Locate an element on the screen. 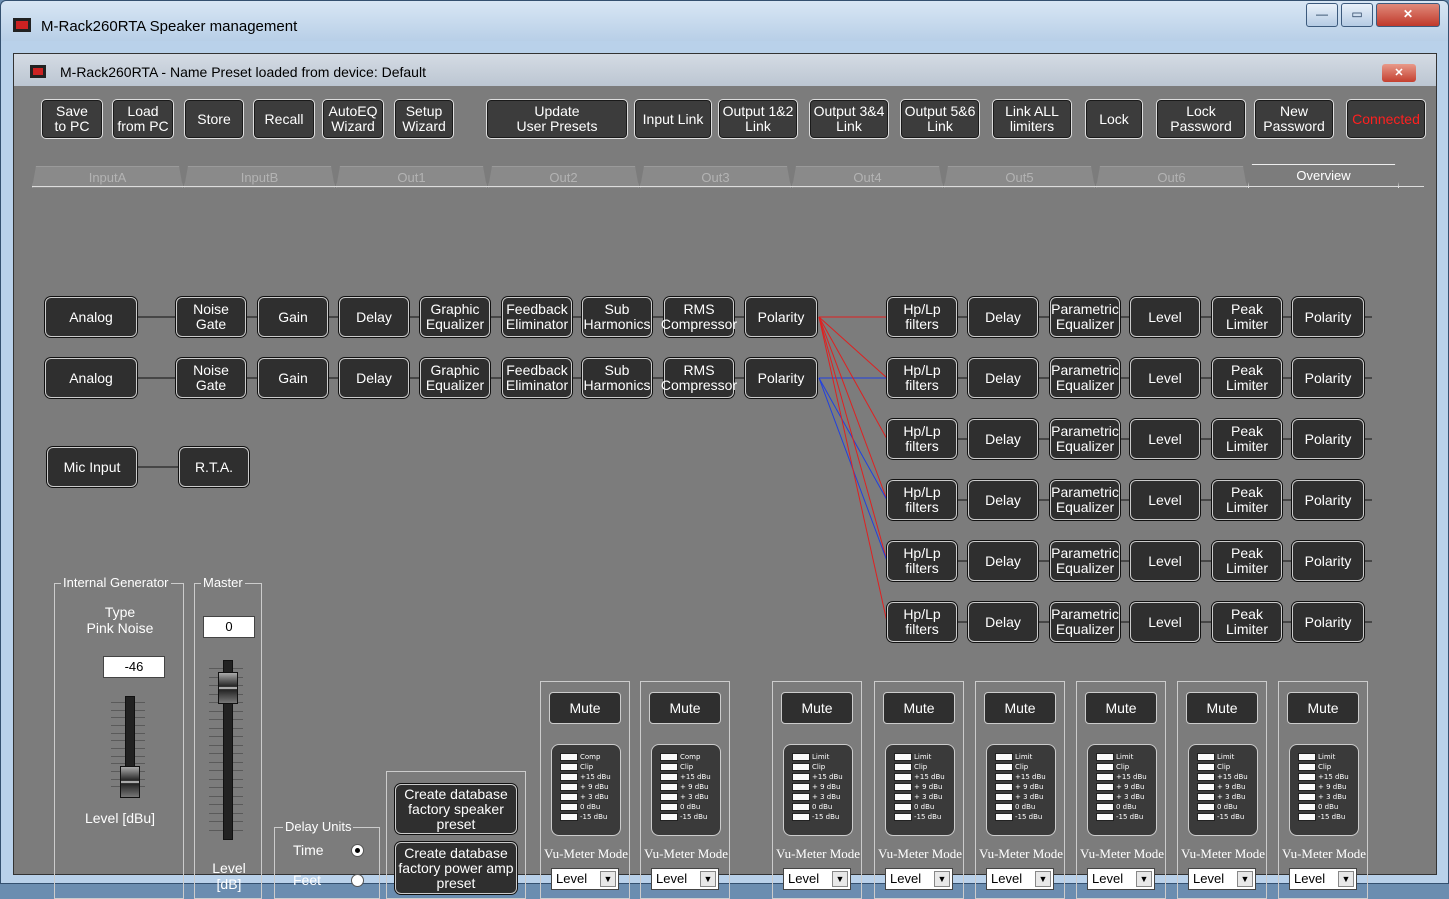  output-2-block-3: Level is located at coordinates (1165, 378).